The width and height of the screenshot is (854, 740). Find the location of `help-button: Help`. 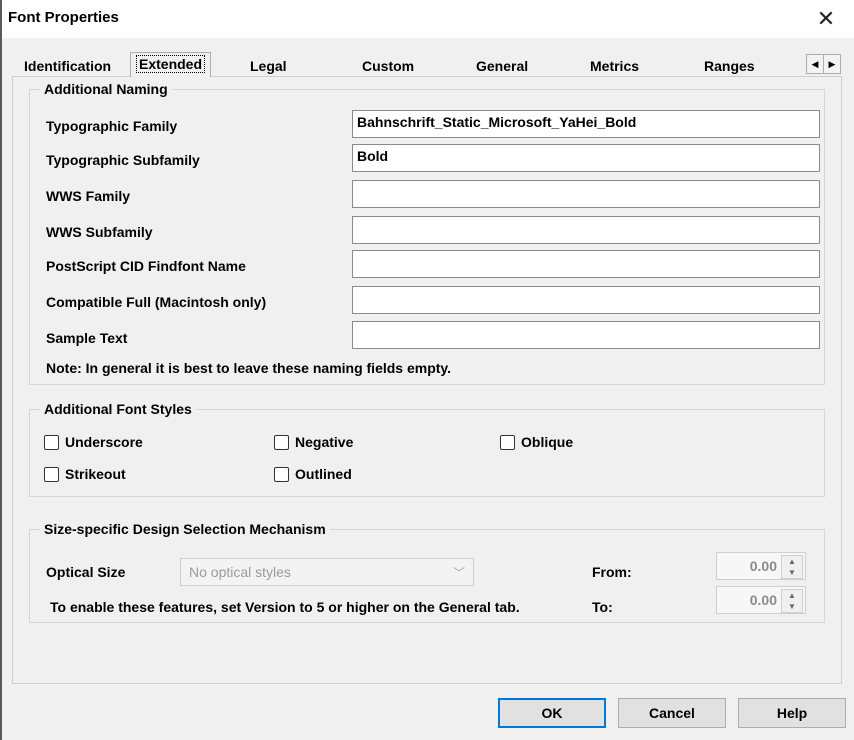

help-button: Help is located at coordinates (792, 713).